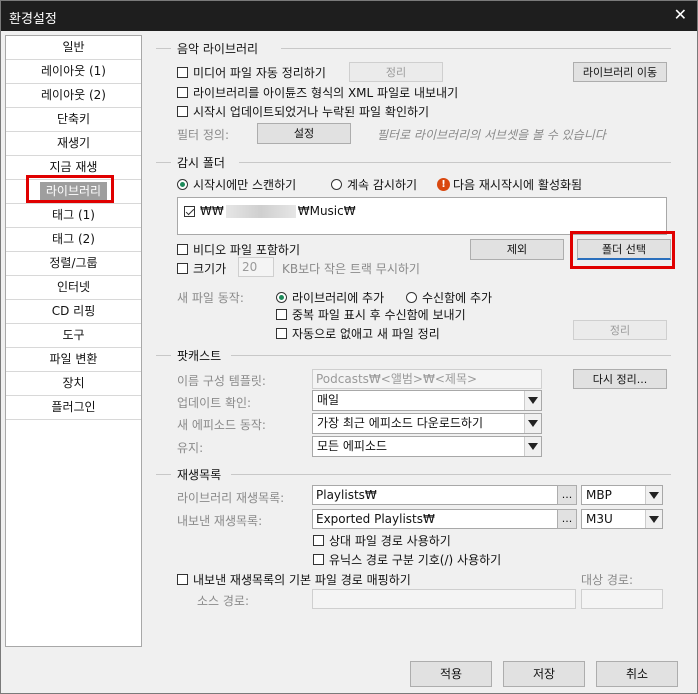  I want to click on include-video-option: 비디오 파일 포함하기, so click(238, 249).